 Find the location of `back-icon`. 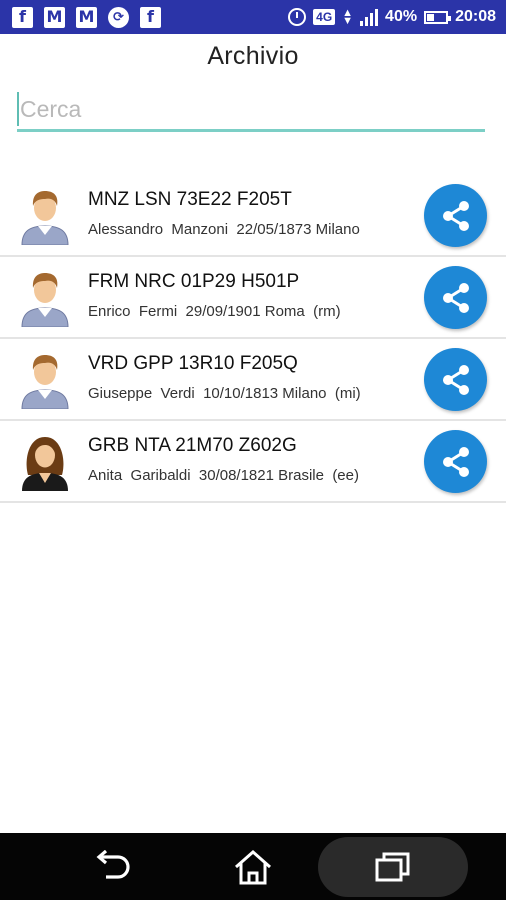

back-icon is located at coordinates (113, 864).